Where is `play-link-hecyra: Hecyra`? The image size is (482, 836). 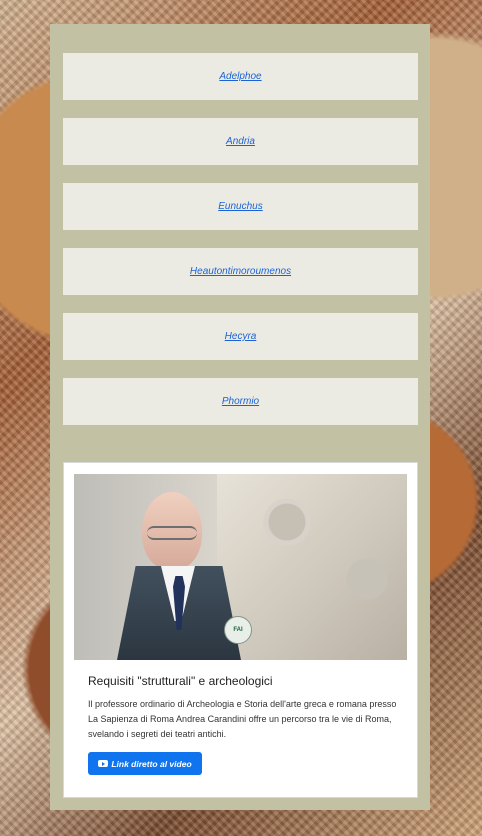 play-link-hecyra: Hecyra is located at coordinates (241, 336).